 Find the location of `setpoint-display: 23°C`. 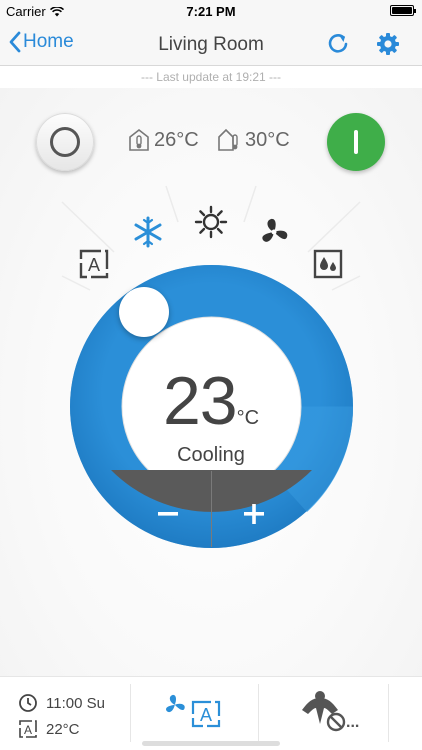

setpoint-display: 23°C is located at coordinates (211, 401).